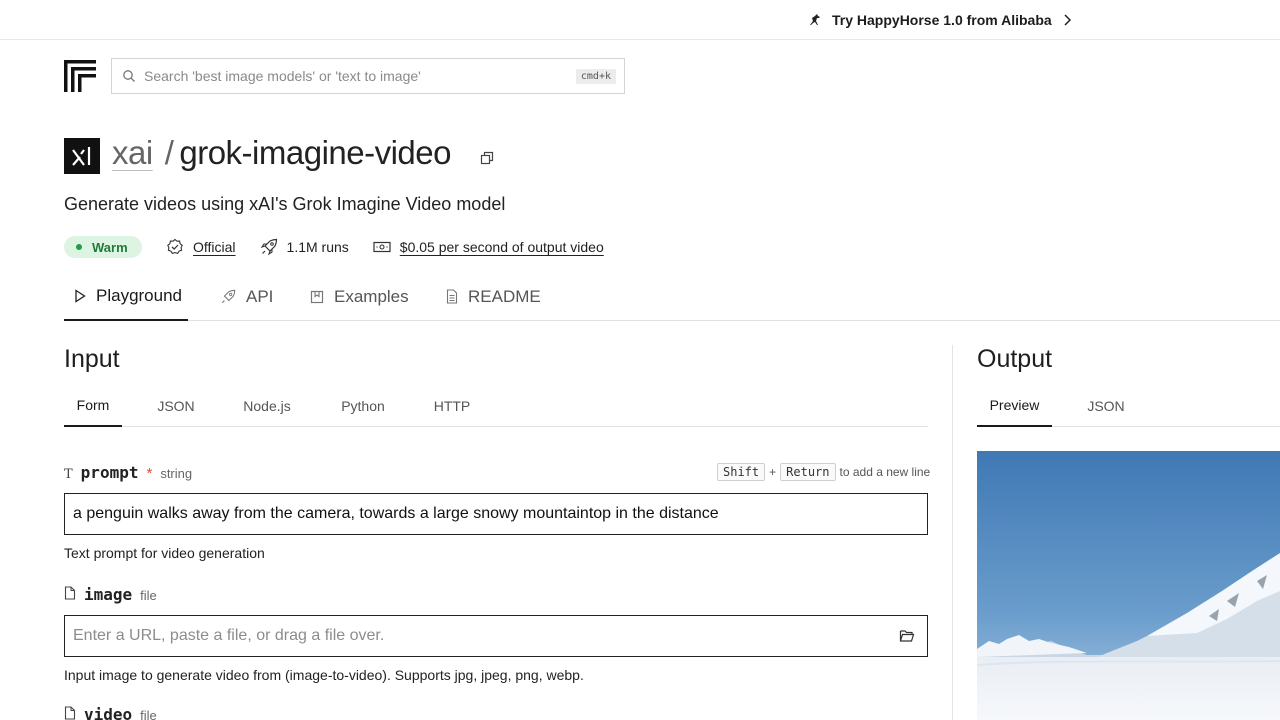 The width and height of the screenshot is (1280, 720). What do you see at coordinates (773, 472) in the screenshot?
I see `hint-plus: +` at bounding box center [773, 472].